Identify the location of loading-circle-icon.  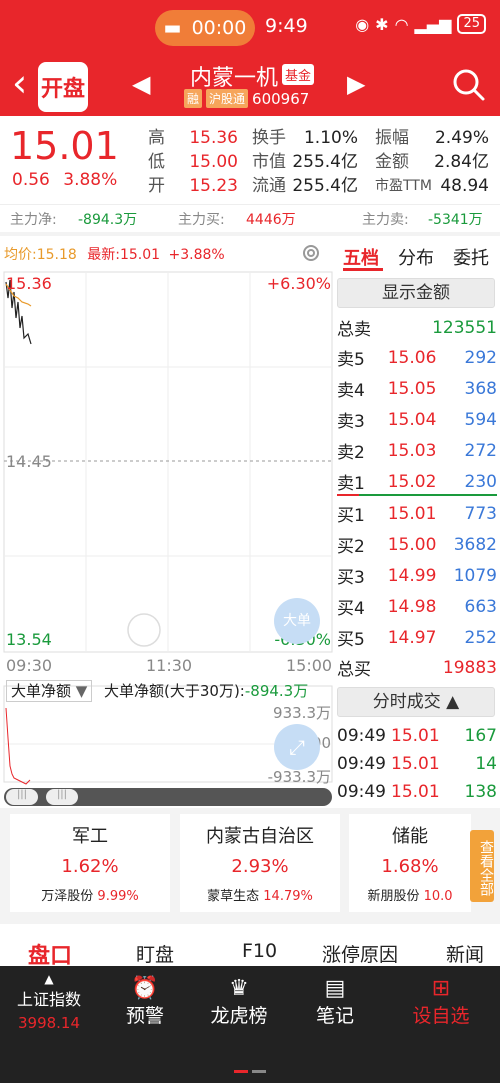
(144, 630).